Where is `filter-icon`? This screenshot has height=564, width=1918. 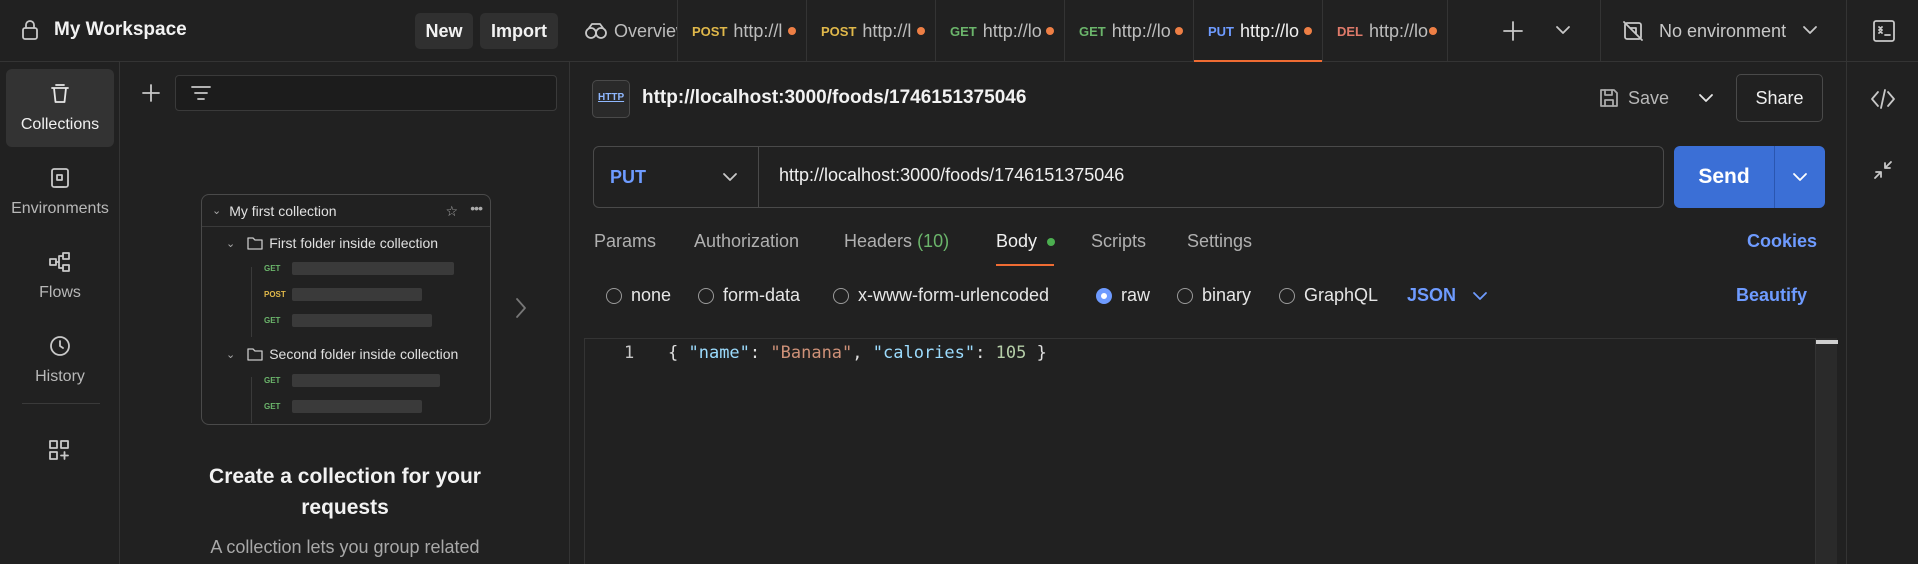 filter-icon is located at coordinates (201, 93).